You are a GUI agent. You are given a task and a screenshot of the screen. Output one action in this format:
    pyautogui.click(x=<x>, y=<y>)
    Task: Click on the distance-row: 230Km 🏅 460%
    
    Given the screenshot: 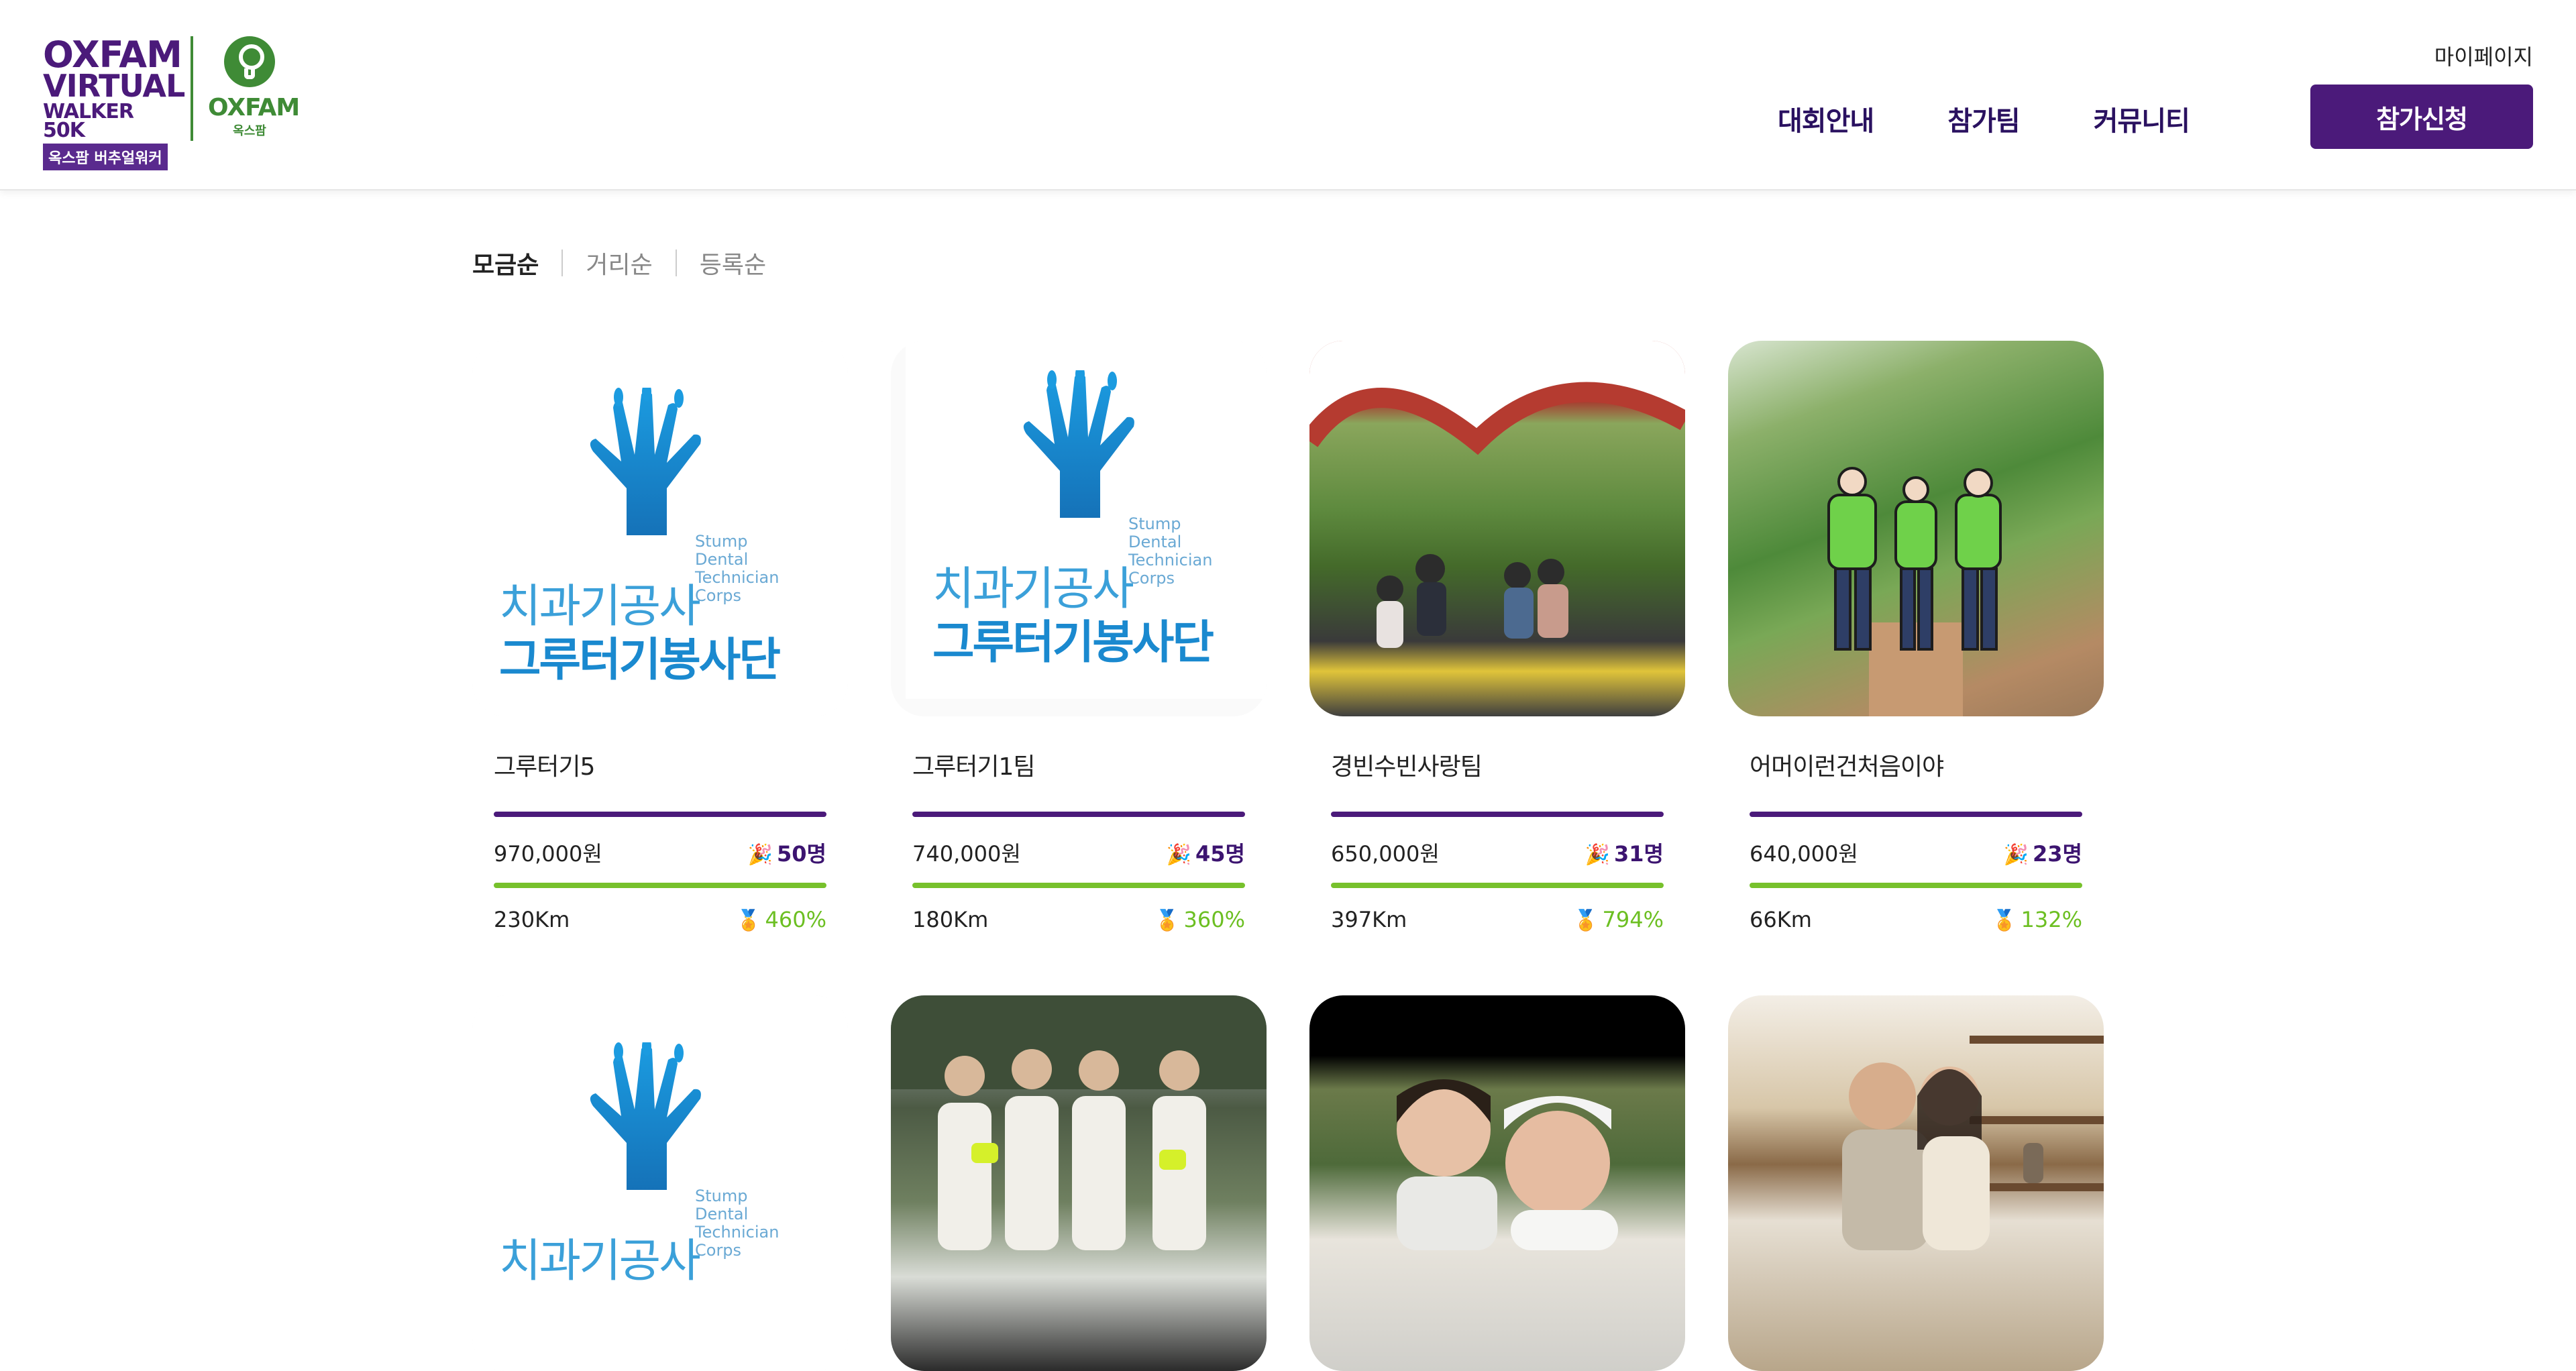 What is the action you would take?
    pyautogui.click(x=660, y=919)
    